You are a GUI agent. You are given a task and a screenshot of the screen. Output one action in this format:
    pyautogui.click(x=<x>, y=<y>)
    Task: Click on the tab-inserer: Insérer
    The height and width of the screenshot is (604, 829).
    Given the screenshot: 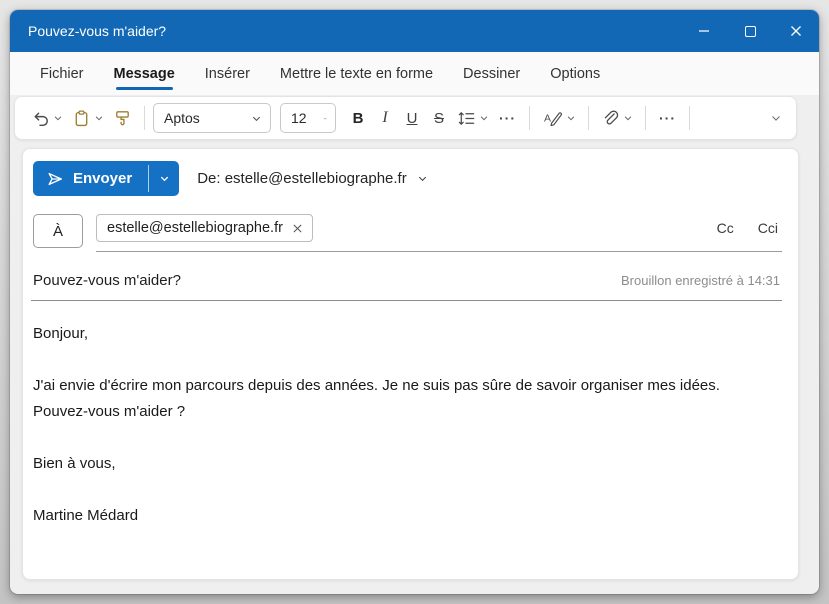 What is the action you would take?
    pyautogui.click(x=227, y=73)
    